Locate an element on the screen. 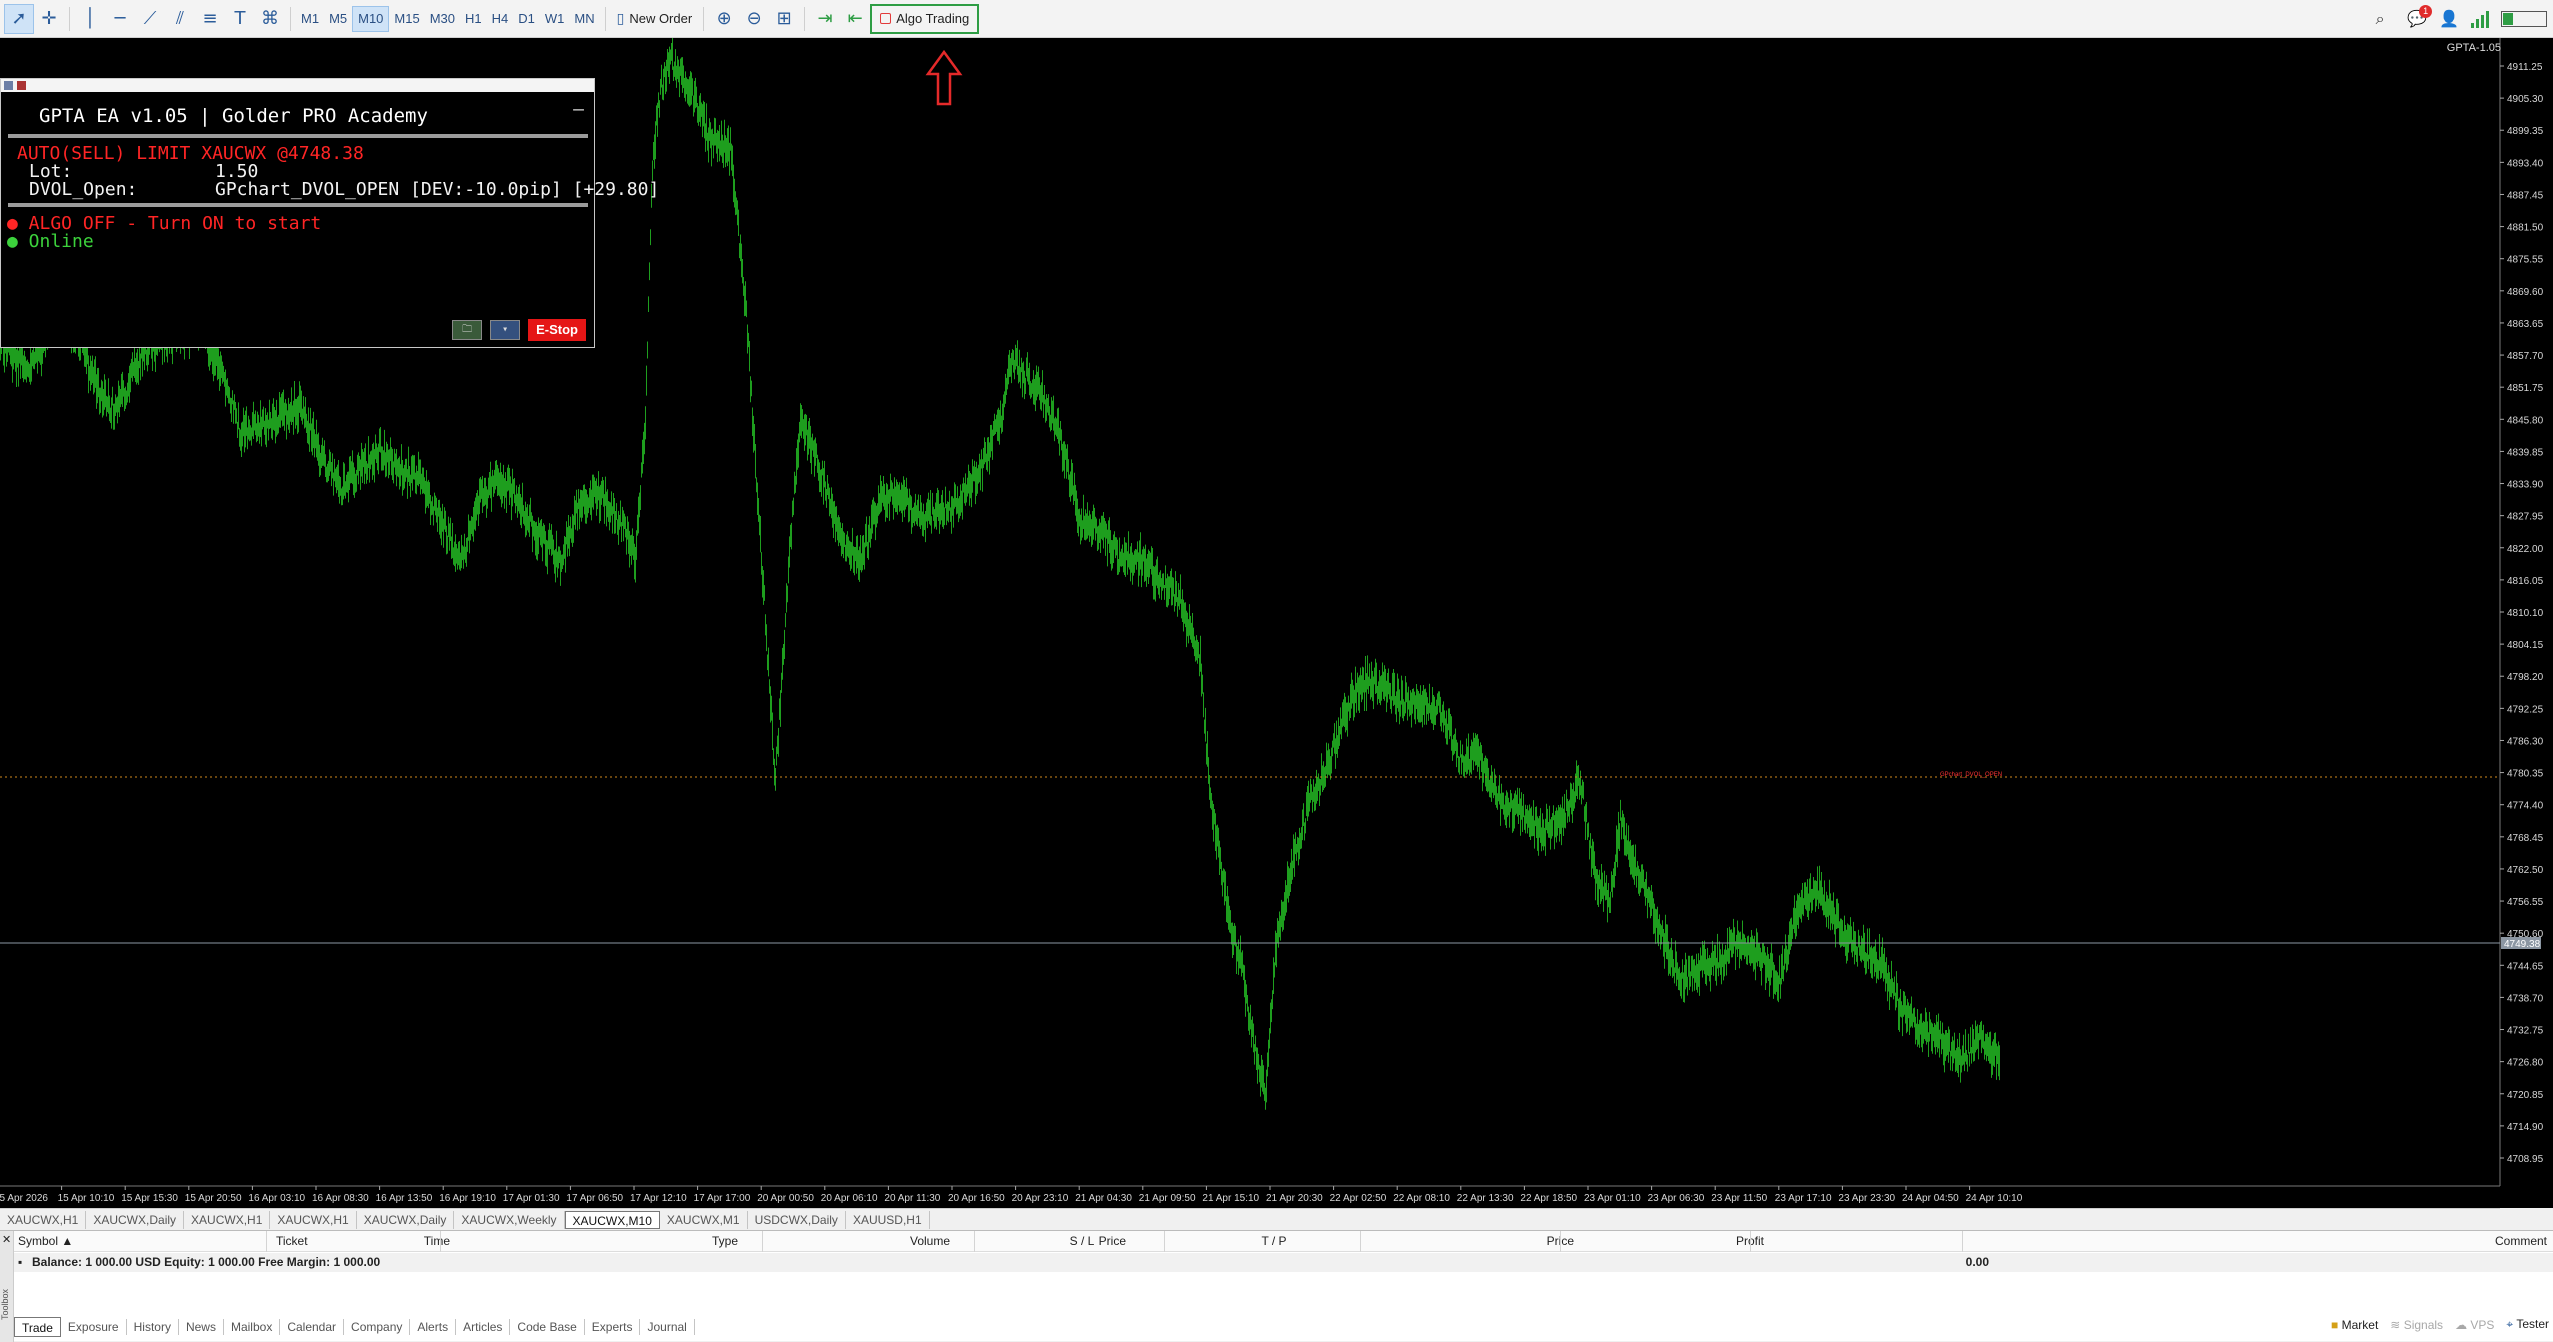 Image resolution: width=2553 pixels, height=1342 pixels. time-label: 20 Apr 16:50 is located at coordinates (976, 1198).